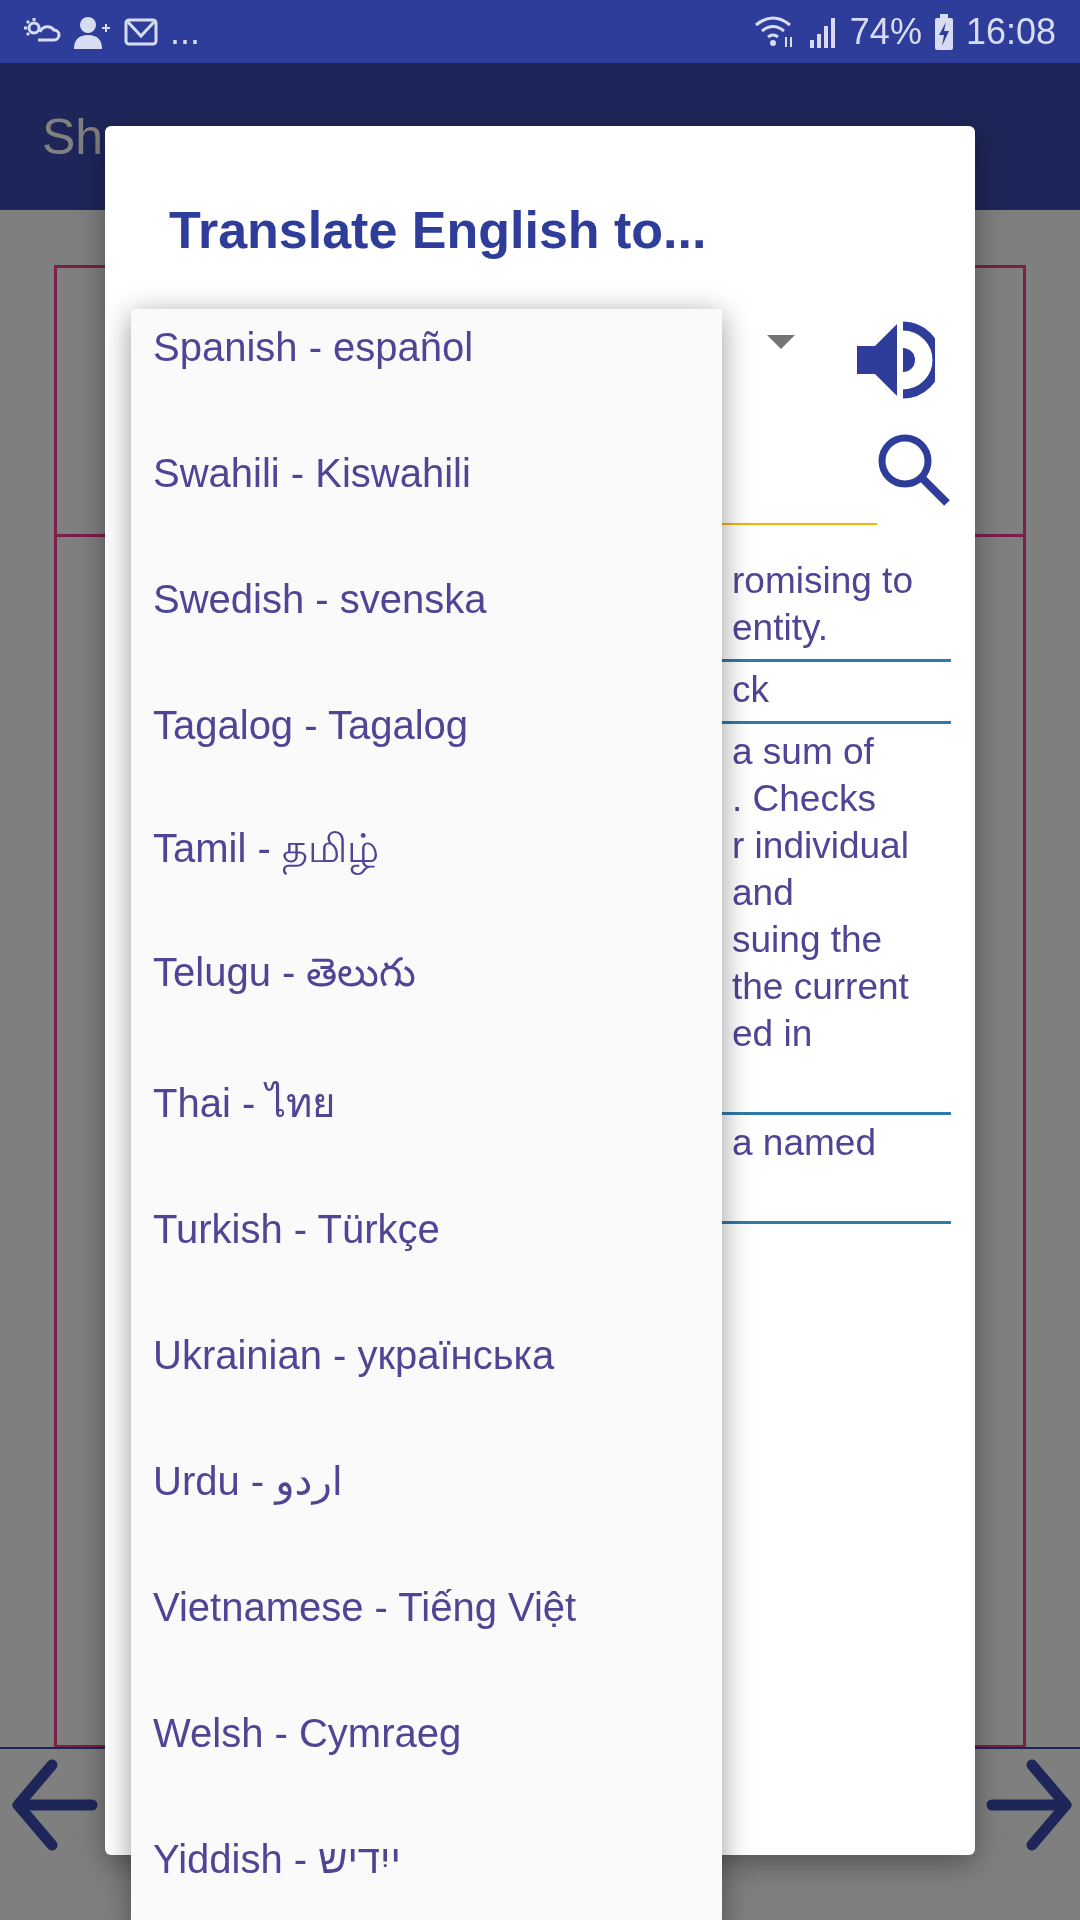  I want to click on language-option: Tagalog - Tagalog, so click(426, 725).